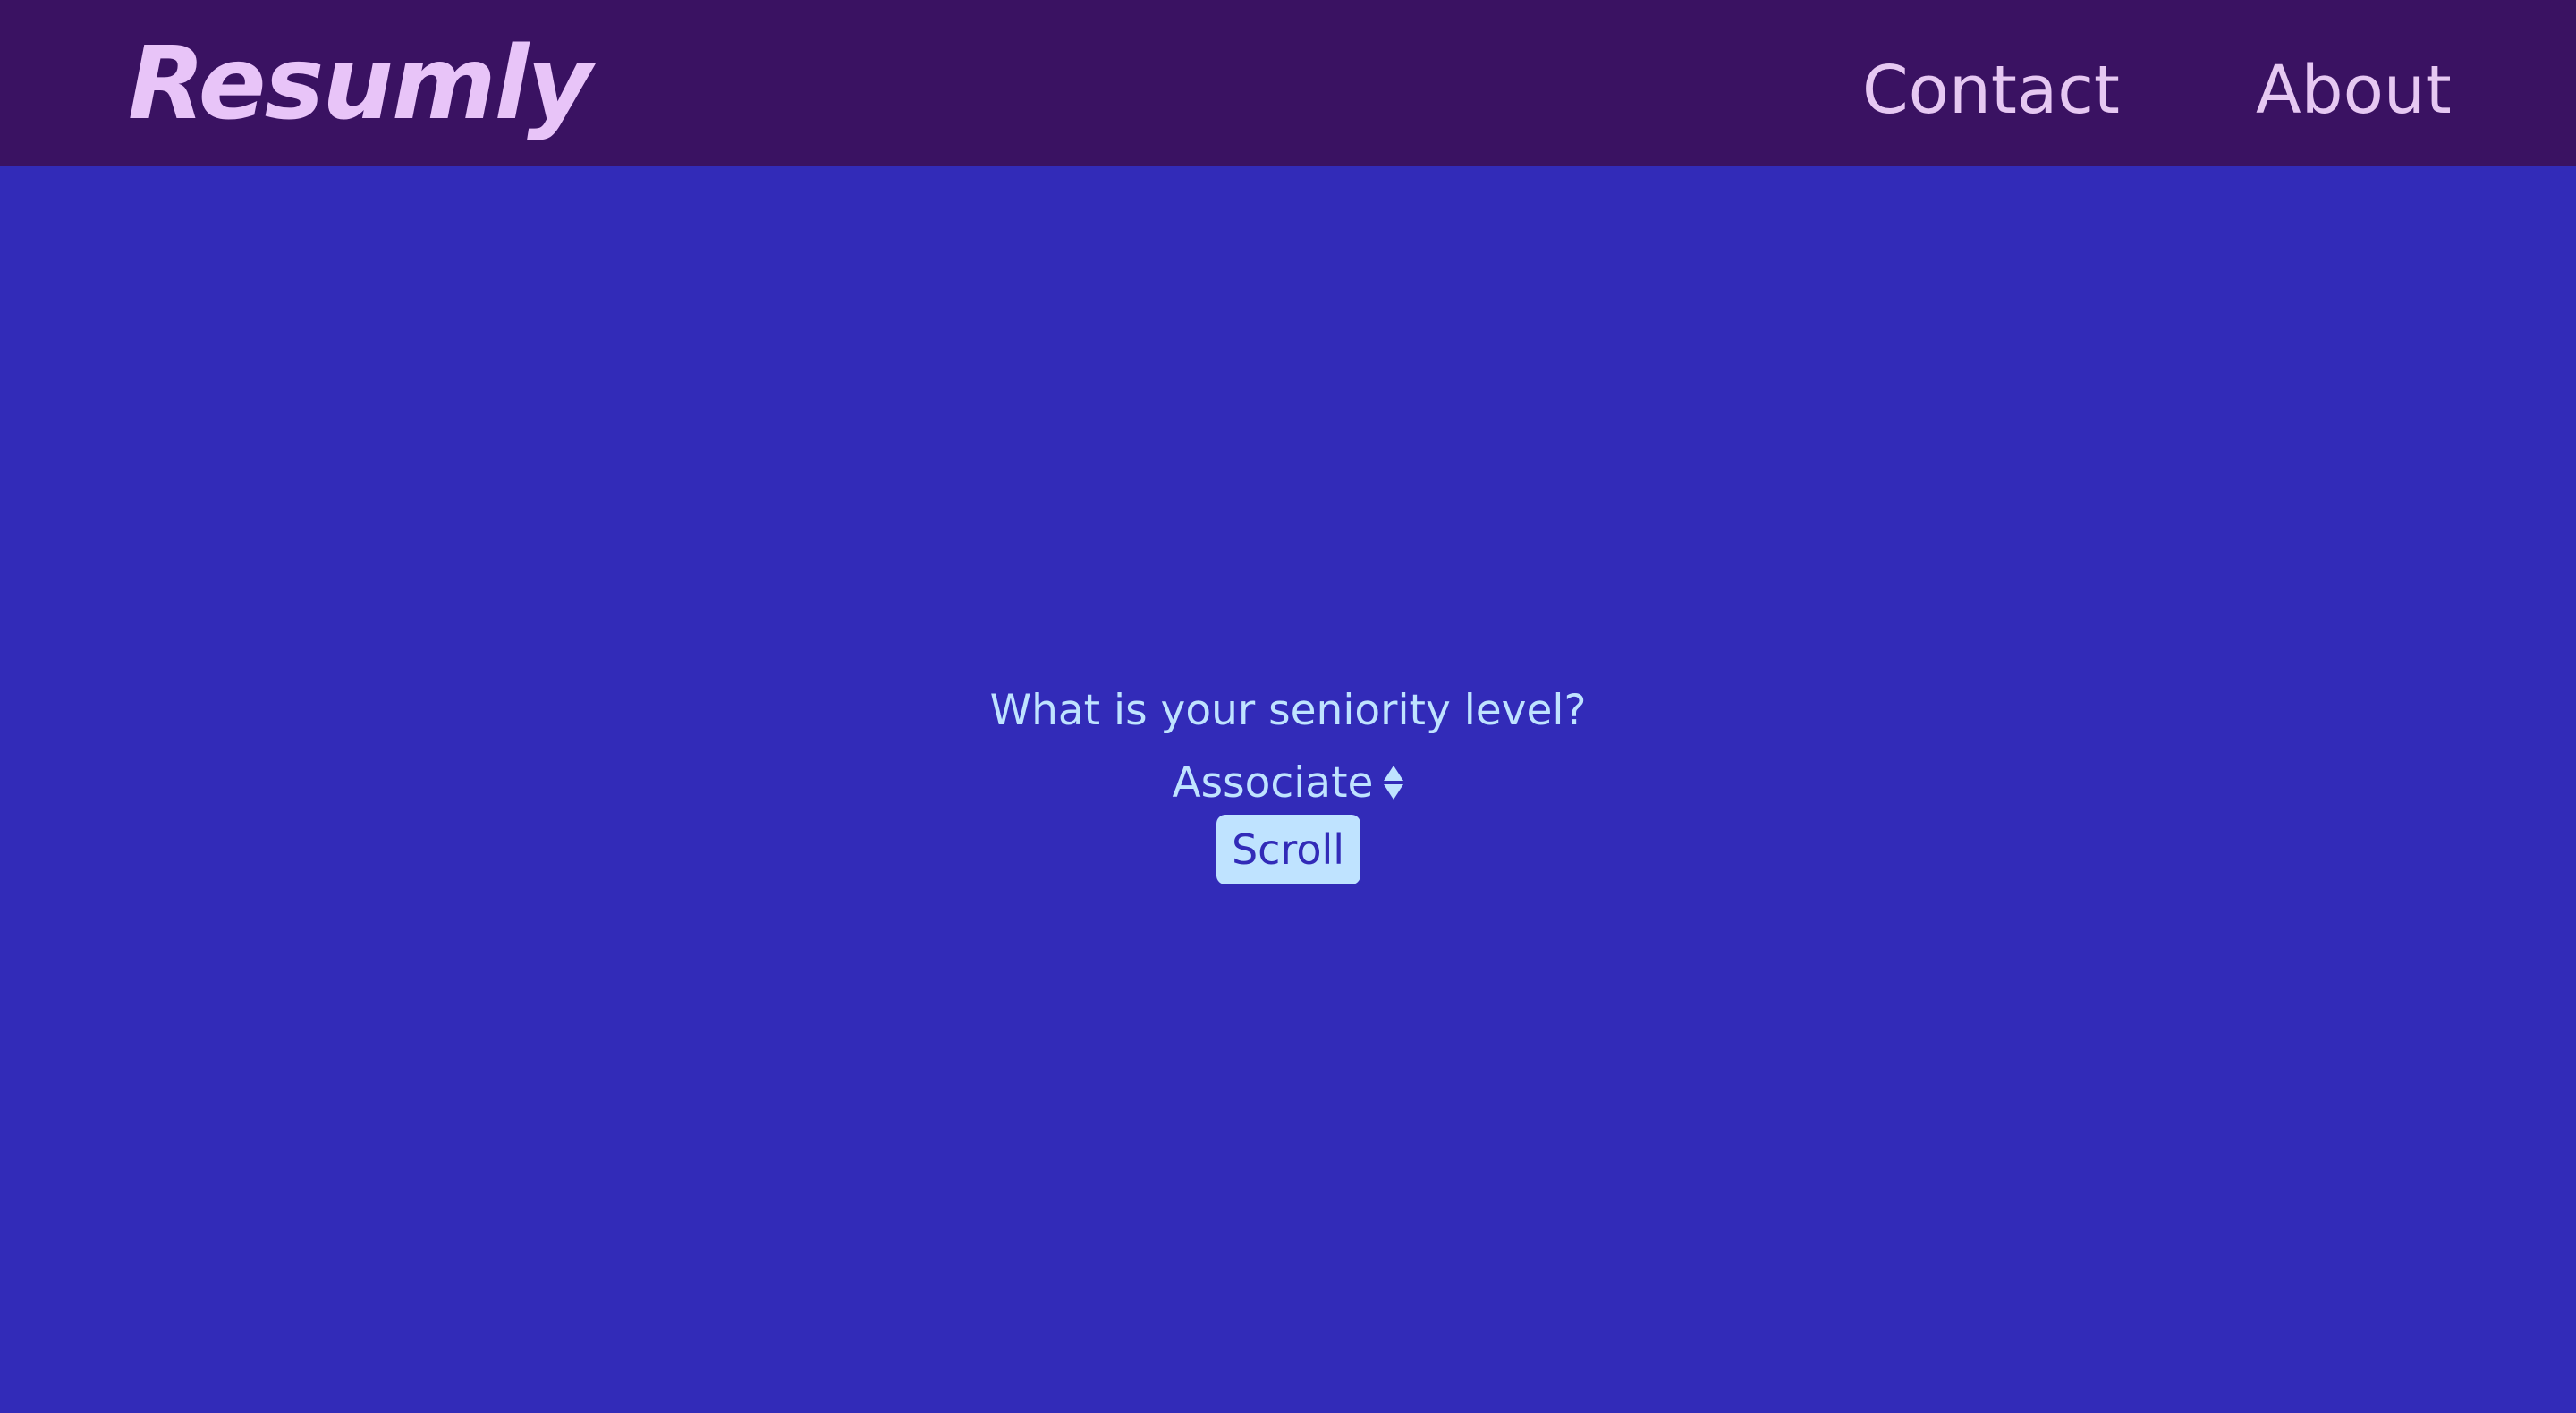 The image size is (2576, 1413). I want to click on nav-about-link: About, so click(2354, 90).